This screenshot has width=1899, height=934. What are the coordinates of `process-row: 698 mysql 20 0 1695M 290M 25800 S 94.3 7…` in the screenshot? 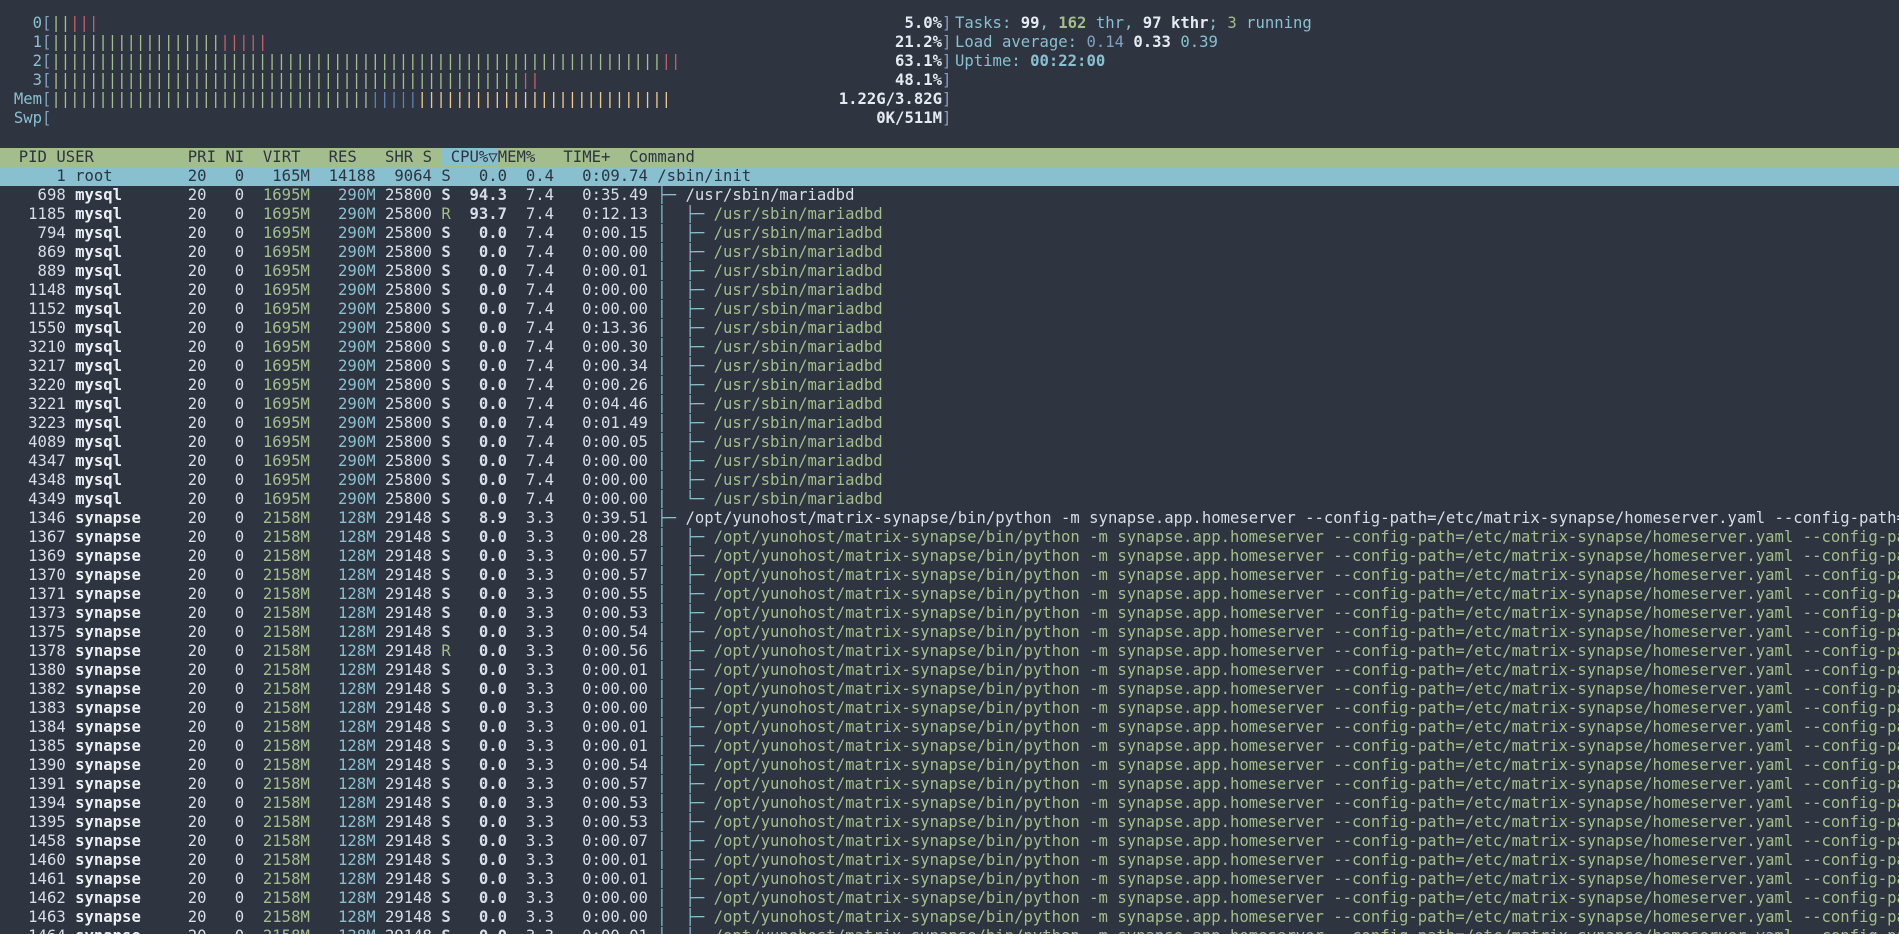 It's located at (949, 195).